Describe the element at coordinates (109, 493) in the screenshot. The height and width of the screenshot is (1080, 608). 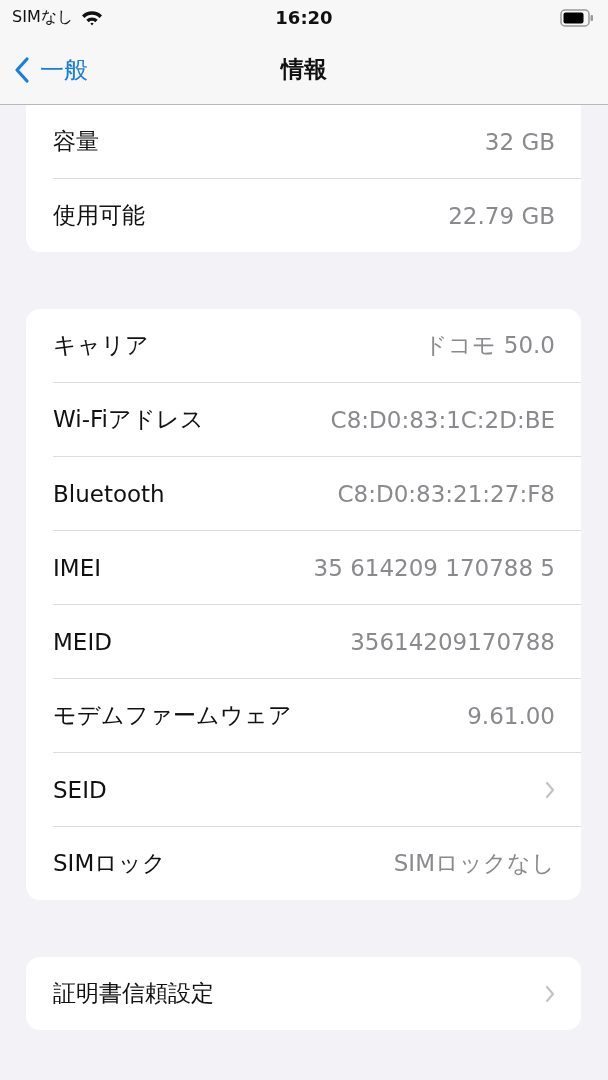
I see `row-label: Bluetooth` at that location.